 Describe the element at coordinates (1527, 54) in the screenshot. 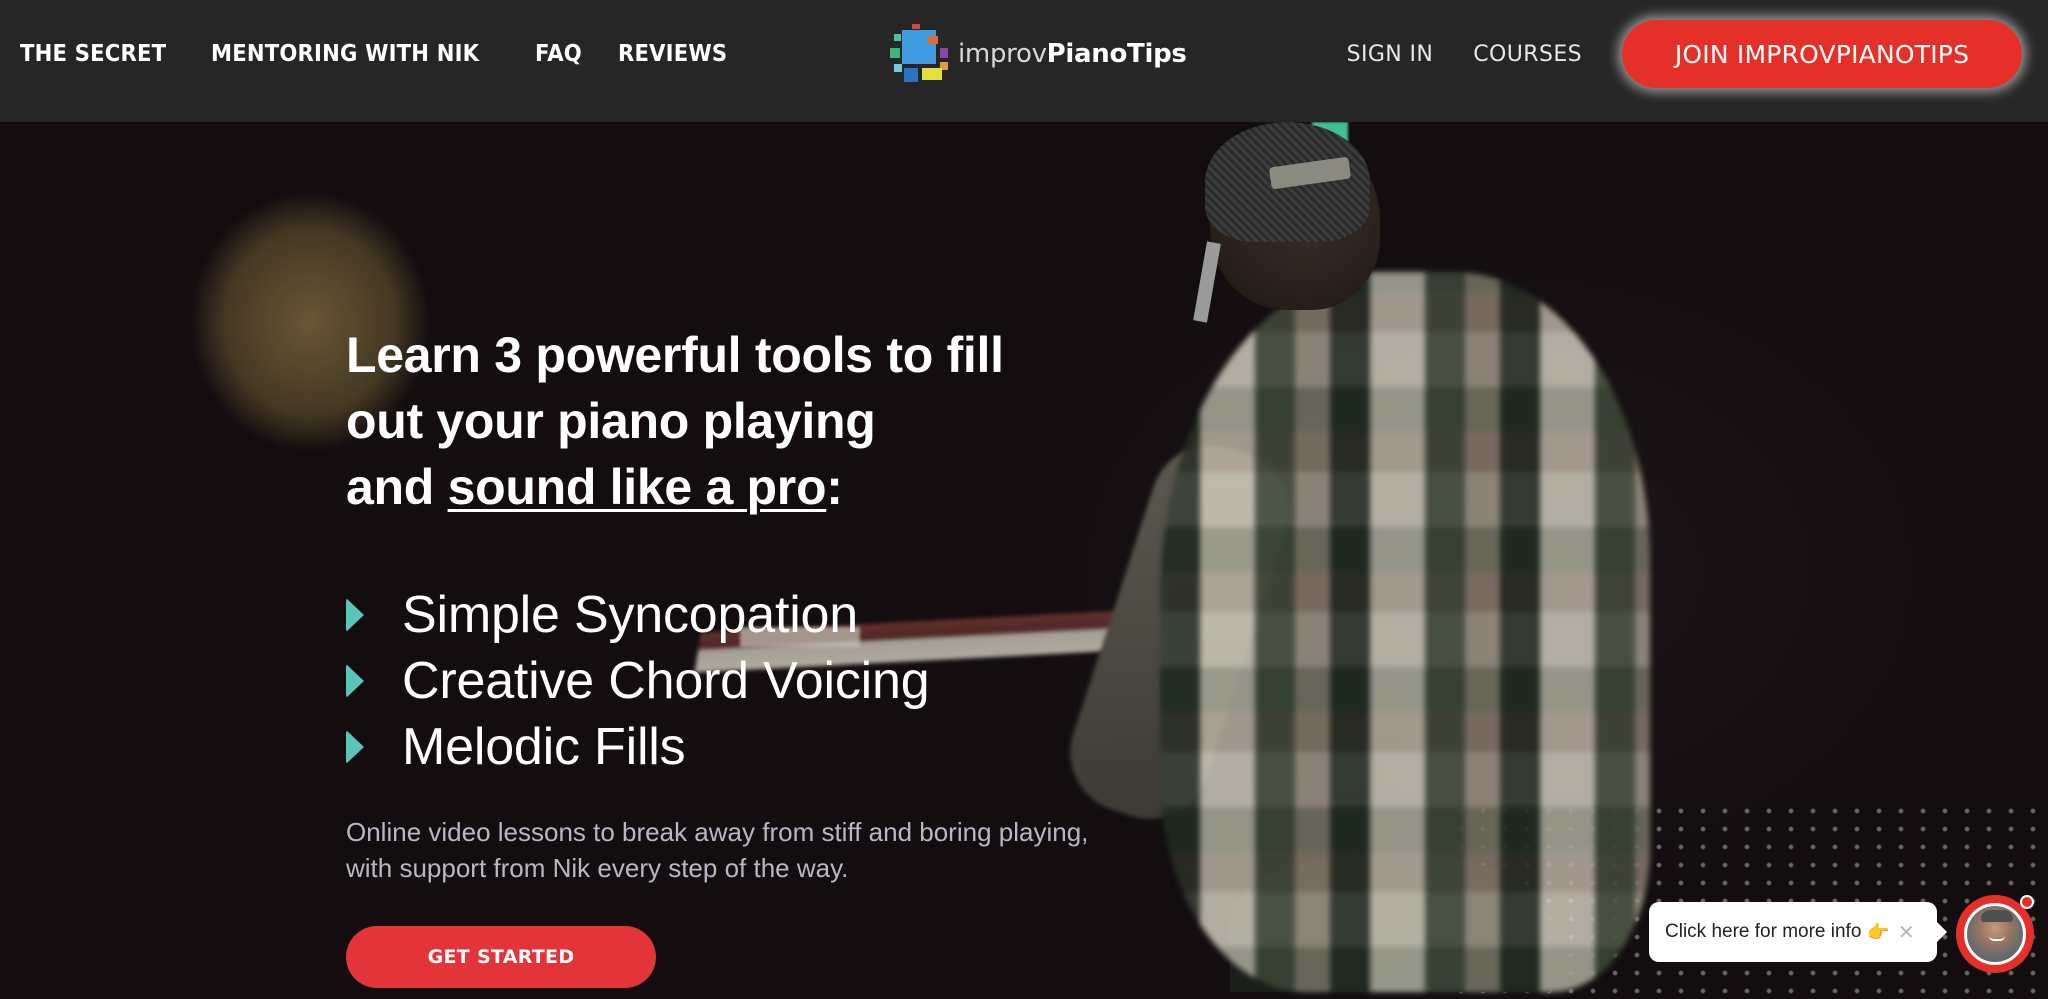

I see `courses-link: COURSES` at that location.